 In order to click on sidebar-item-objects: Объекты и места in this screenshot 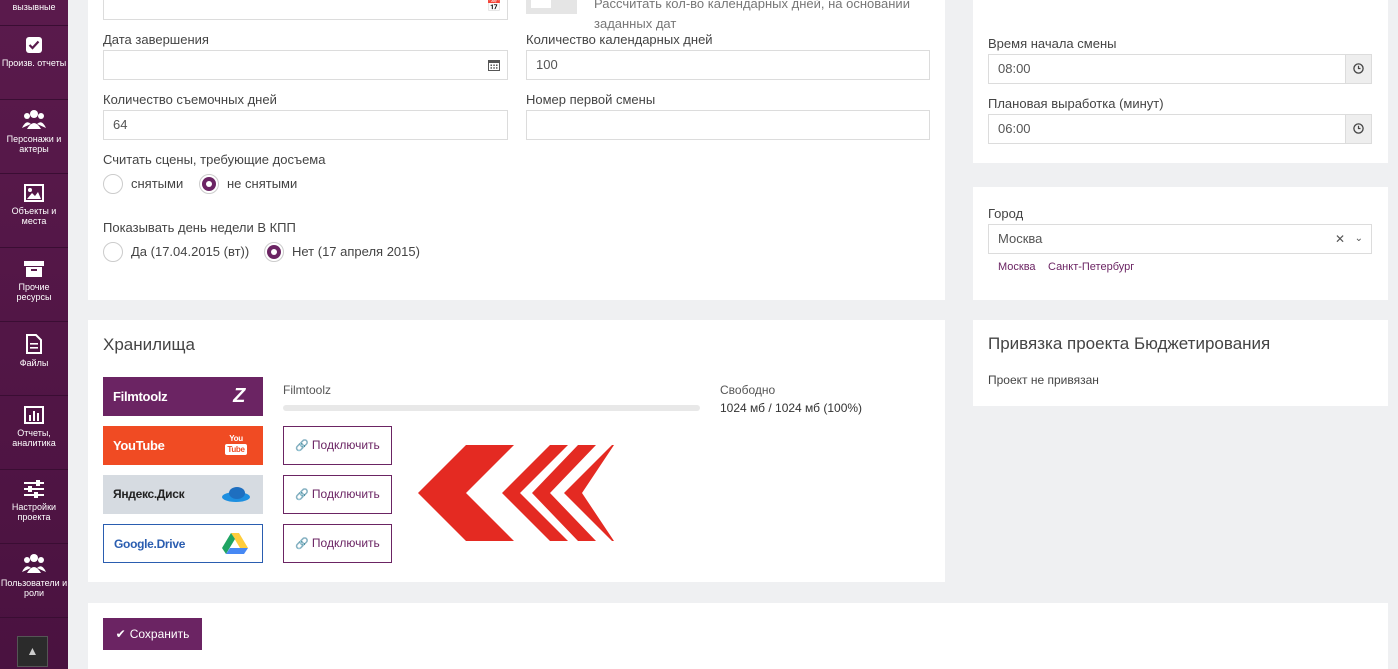, I will do `click(34, 211)`.